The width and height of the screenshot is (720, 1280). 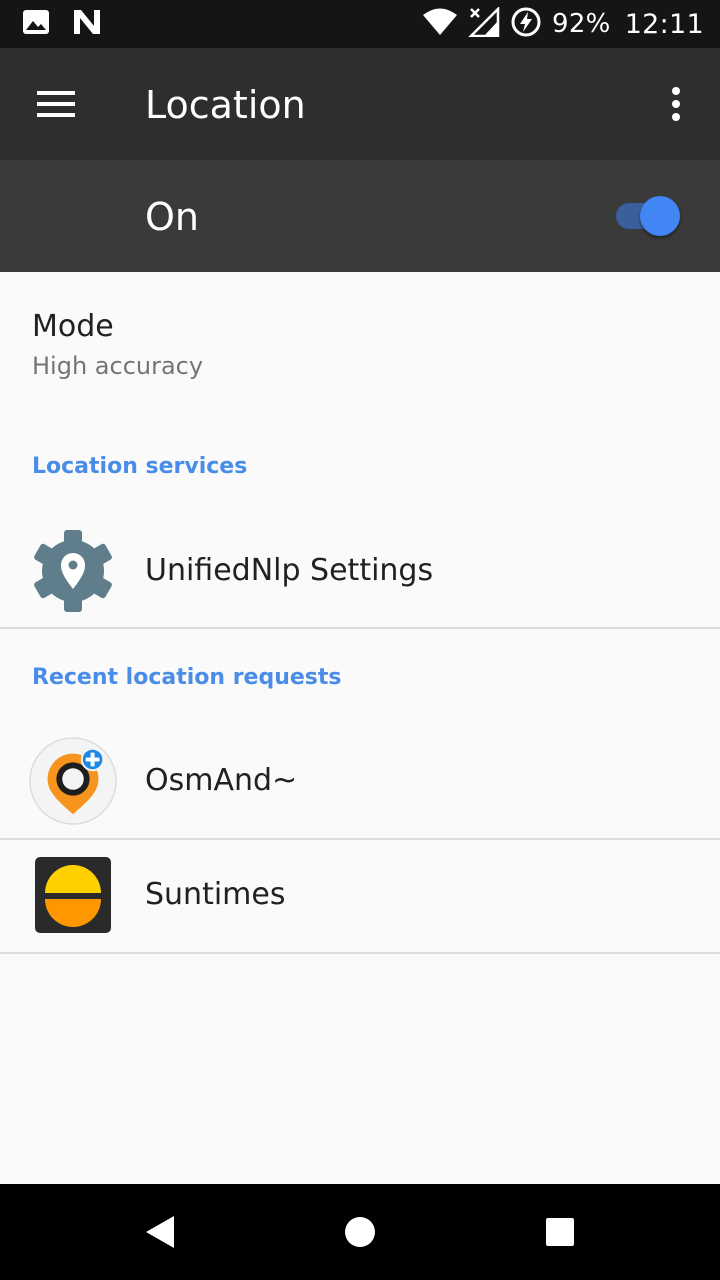 I want to click on list-item-label: OsmAnd~, so click(x=221, y=780).